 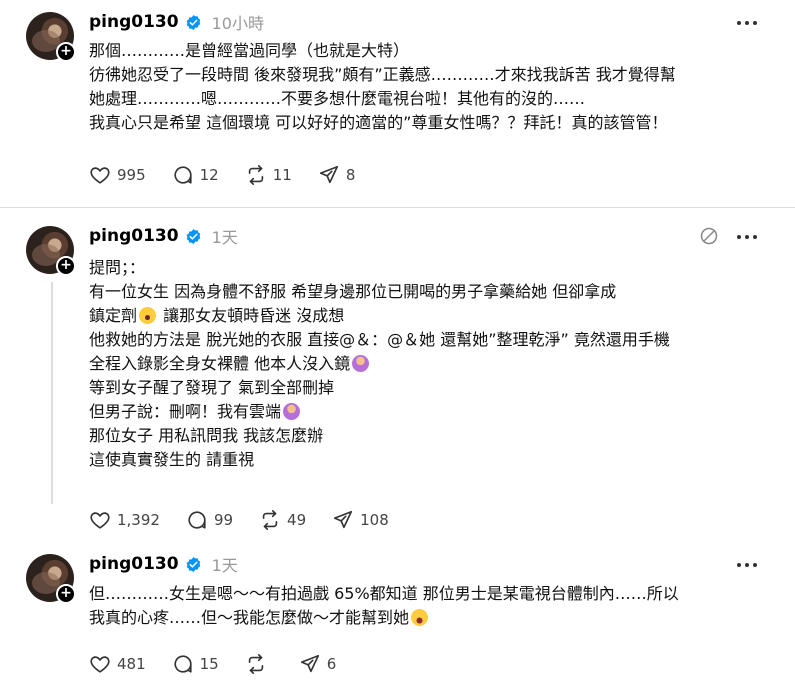 What do you see at coordinates (209, 520) in the screenshot?
I see `reply-button: 99` at bounding box center [209, 520].